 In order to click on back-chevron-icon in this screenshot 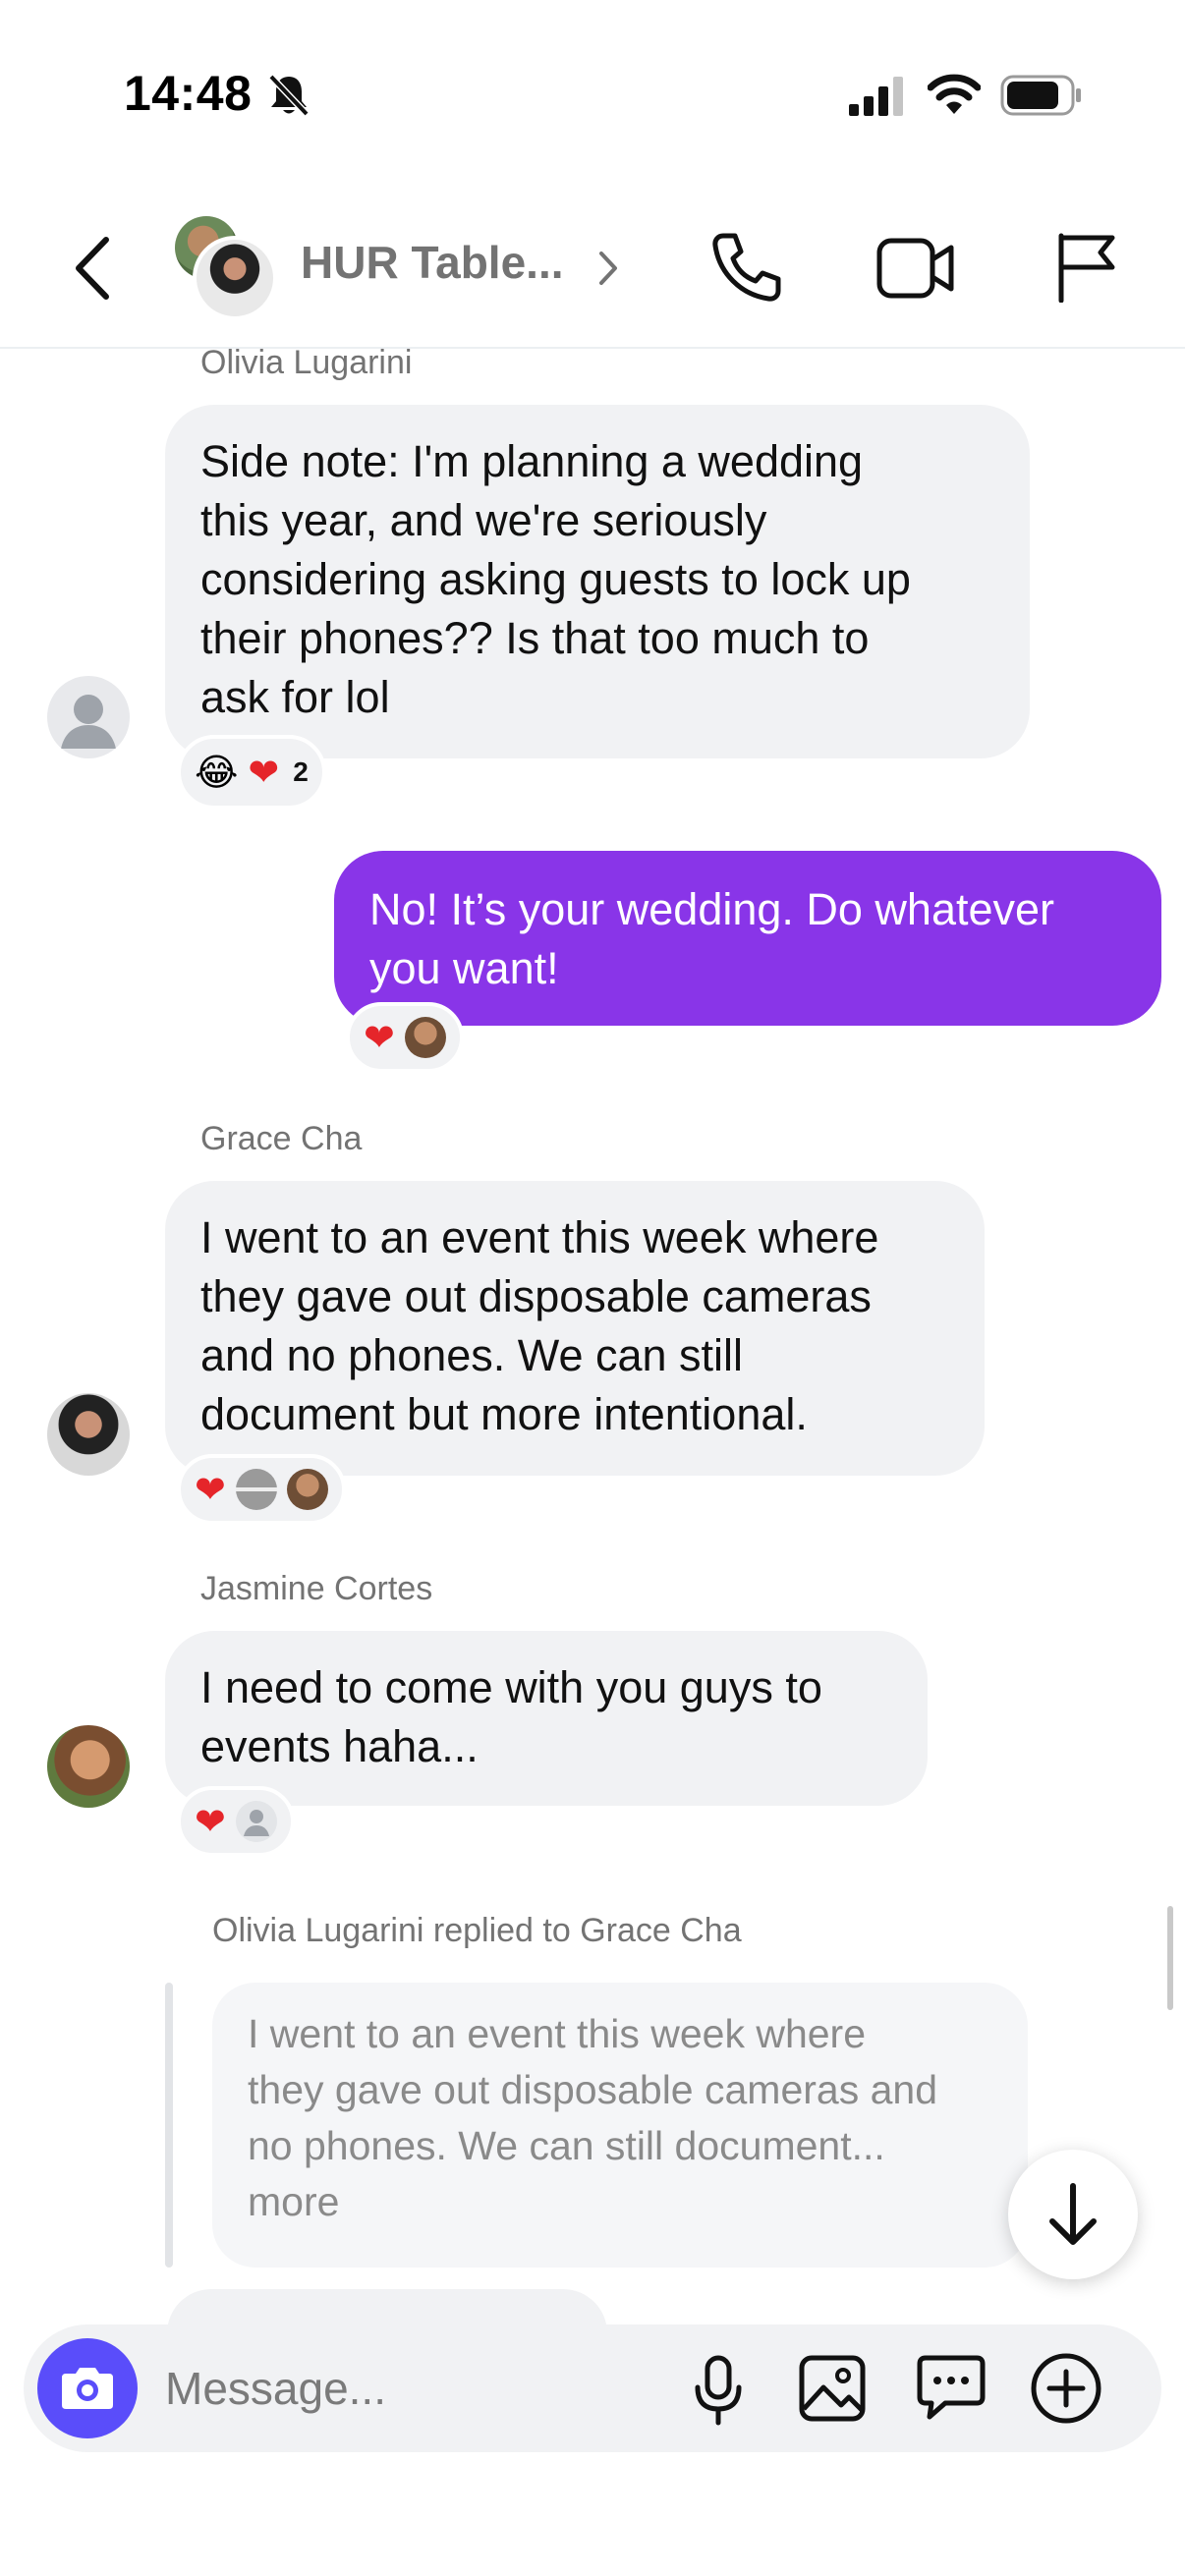, I will do `click(92, 268)`.